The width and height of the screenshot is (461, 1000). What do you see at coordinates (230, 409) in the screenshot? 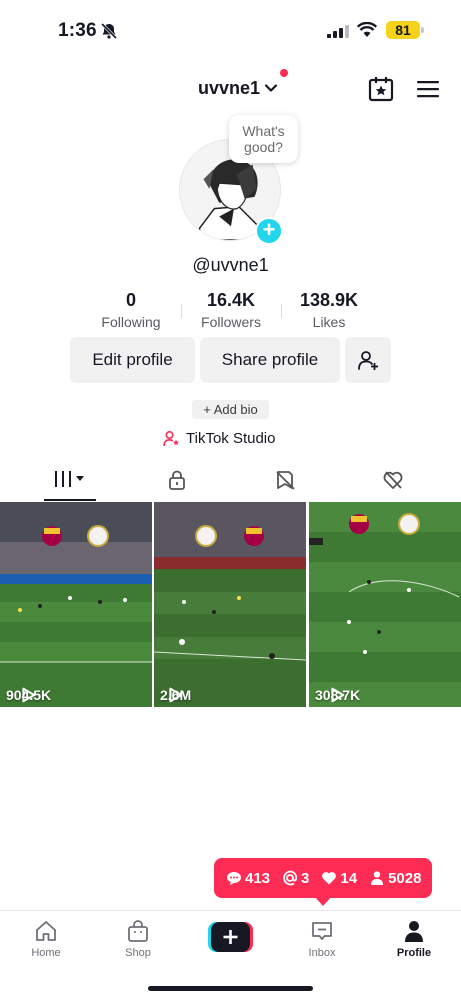
I see `add-bio-button: + Add bio` at bounding box center [230, 409].